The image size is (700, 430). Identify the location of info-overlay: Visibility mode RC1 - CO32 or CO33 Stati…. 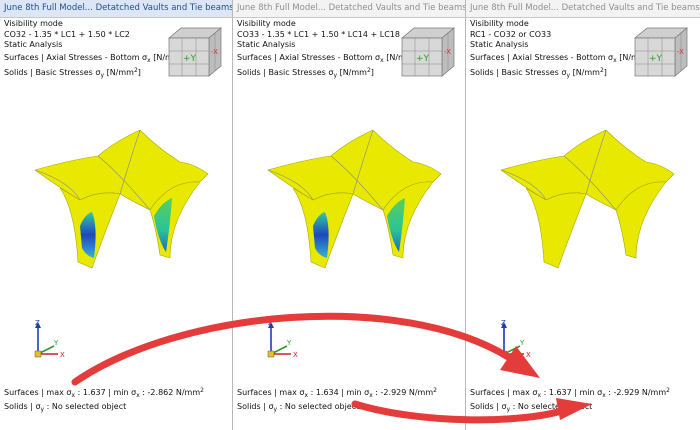
(562, 50).